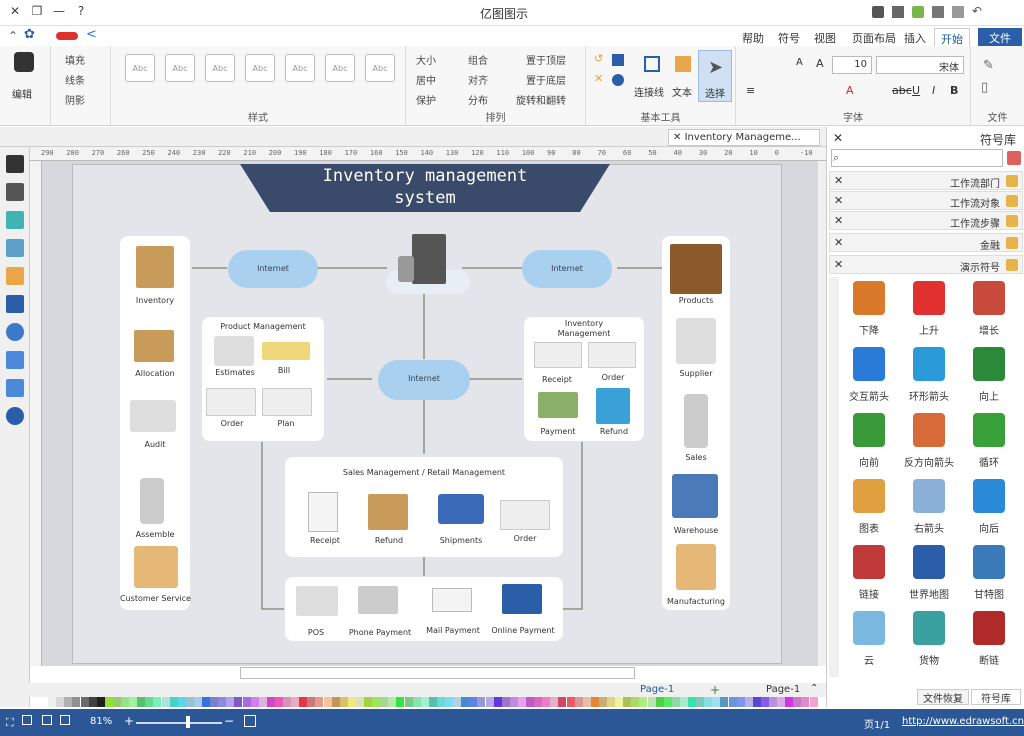  What do you see at coordinates (996, 697) in the screenshot?
I see `tab-symbol-library: 符号库` at bounding box center [996, 697].